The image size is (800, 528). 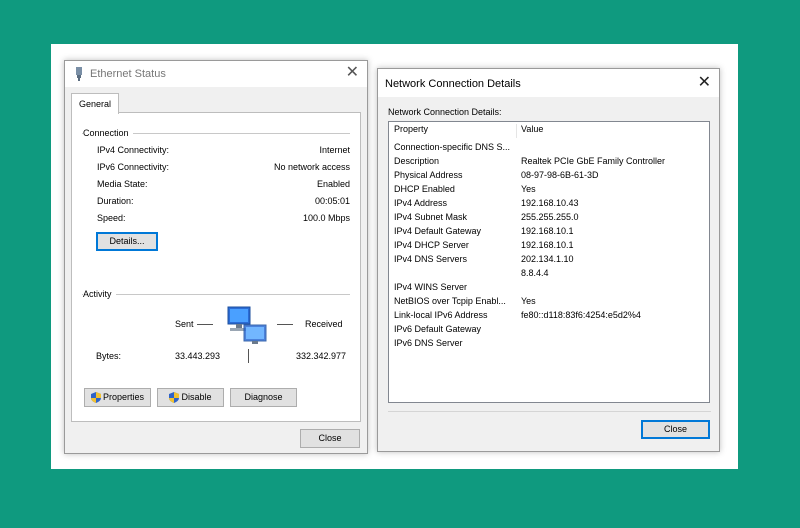 I want to click on disable-button: Disable, so click(x=190, y=397).